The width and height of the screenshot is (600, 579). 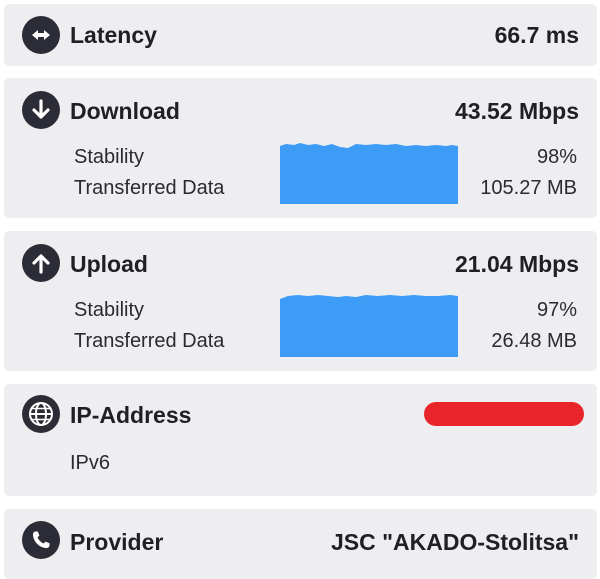 I want to click on arrows-horizontal-icon, so click(x=41, y=35).